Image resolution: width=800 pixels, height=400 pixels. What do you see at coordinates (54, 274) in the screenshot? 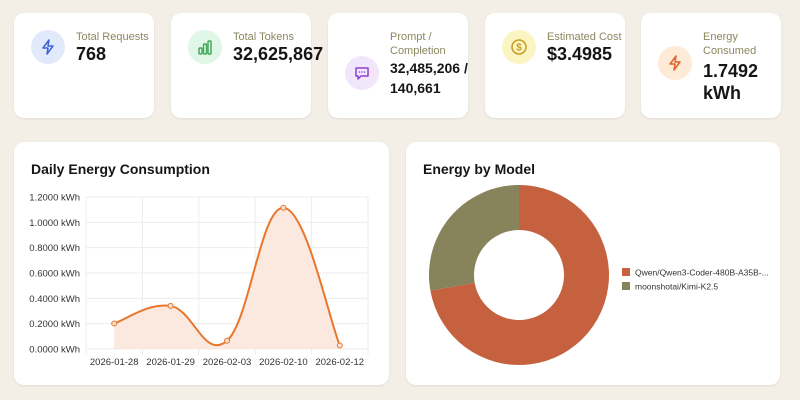
I see `y-tick-label: 0.6000 kWh` at bounding box center [54, 274].